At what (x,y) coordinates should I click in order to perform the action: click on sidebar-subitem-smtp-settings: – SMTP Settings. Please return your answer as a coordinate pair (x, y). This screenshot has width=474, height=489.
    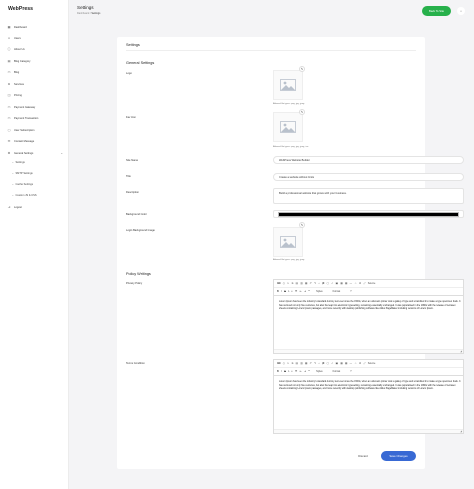
    Looking at the image, I should click on (40, 173).